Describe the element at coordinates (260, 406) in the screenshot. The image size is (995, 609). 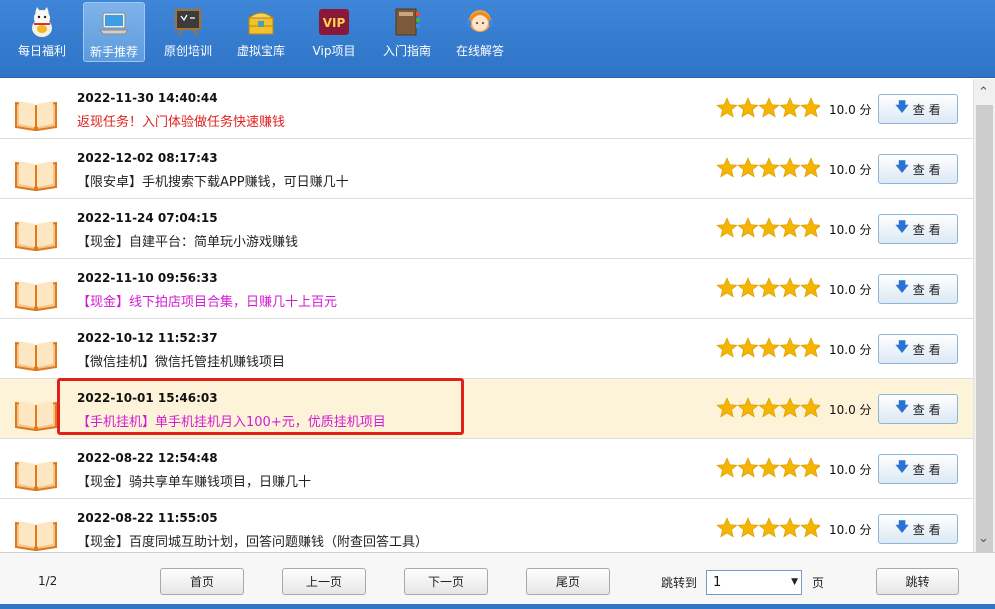
I see `highlight-frame` at that location.